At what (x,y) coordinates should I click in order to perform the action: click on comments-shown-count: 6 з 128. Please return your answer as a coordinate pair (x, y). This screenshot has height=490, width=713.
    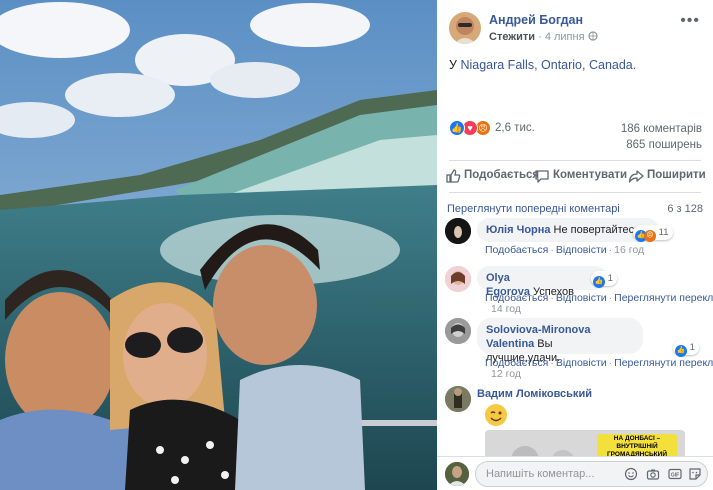
    Looking at the image, I should click on (685, 209).